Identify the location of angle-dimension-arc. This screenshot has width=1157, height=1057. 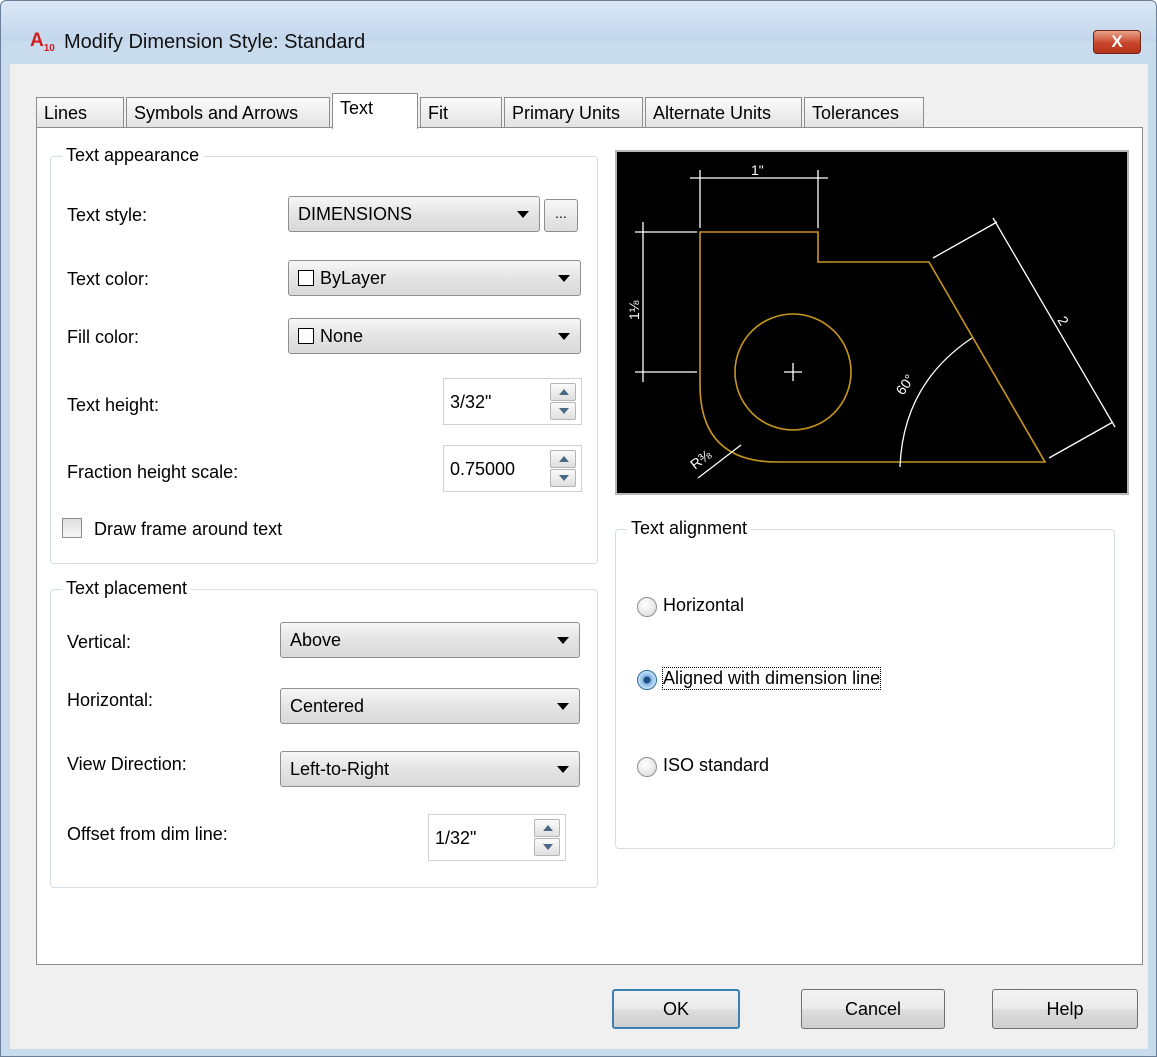
(936, 402).